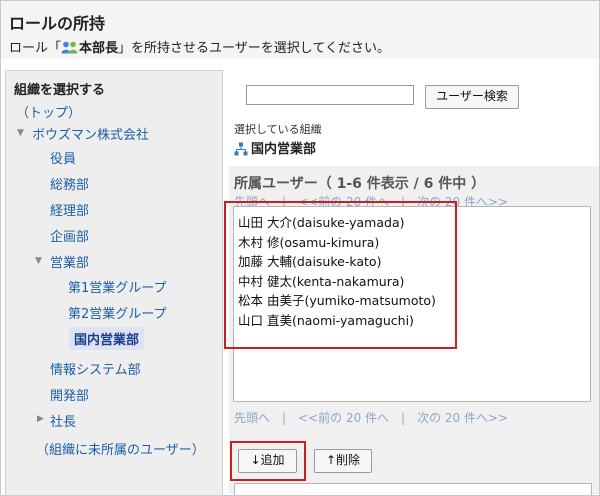  Describe the element at coordinates (330, 95) in the screenshot. I see `user-search-input` at that location.